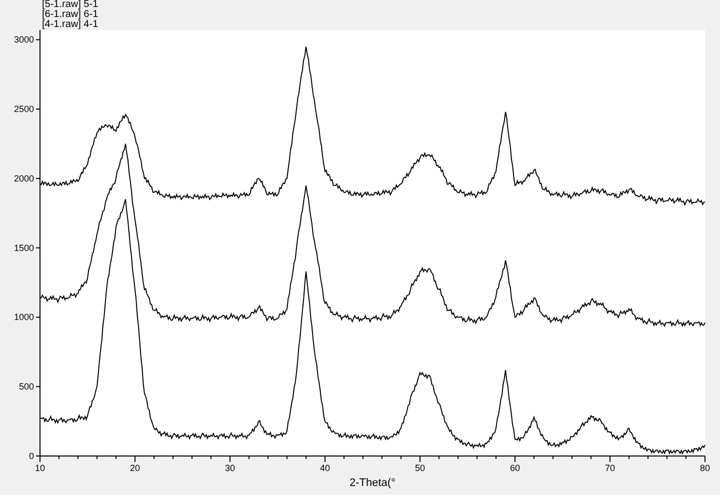 The image size is (720, 495). Describe the element at coordinates (71, 5) in the screenshot. I see `legend-item: [5-1.raw] 5-1` at that location.